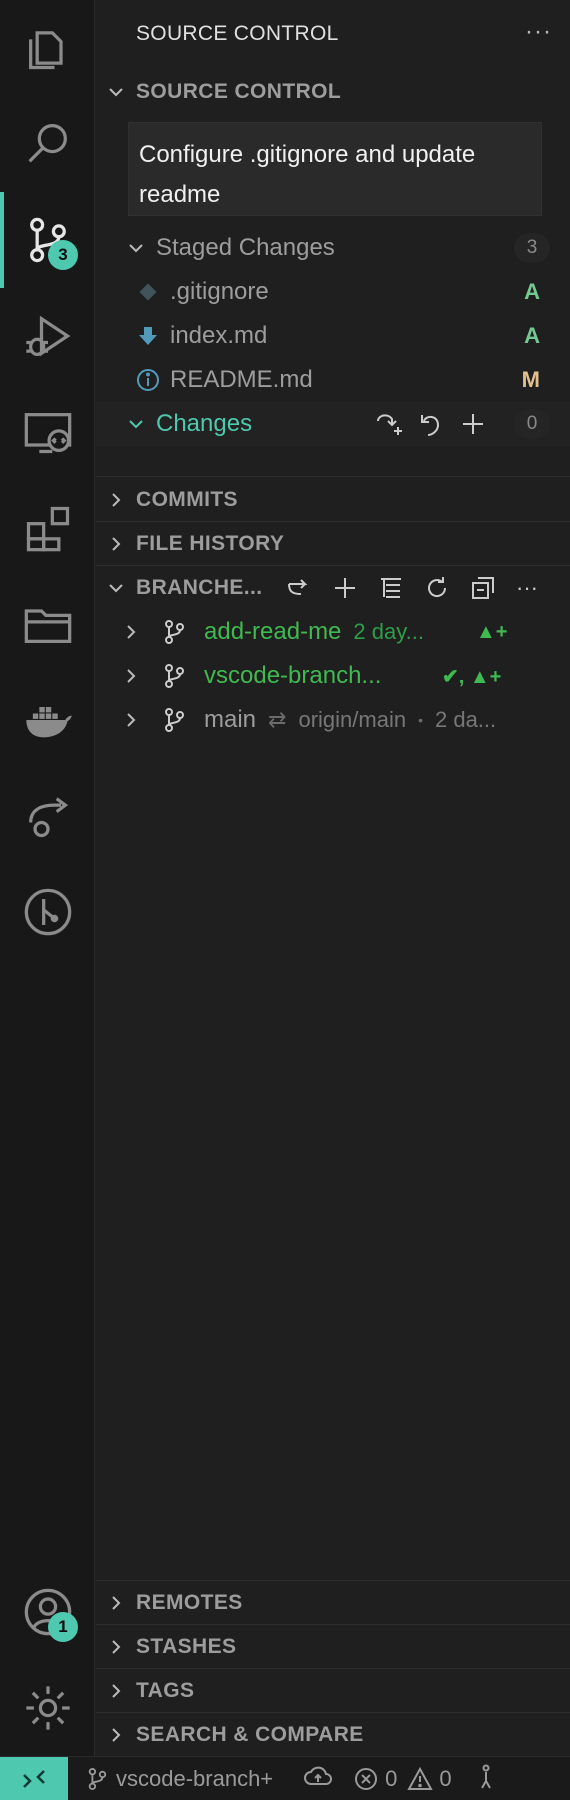  I want to click on remote-indicator-button, so click(34, 1778).